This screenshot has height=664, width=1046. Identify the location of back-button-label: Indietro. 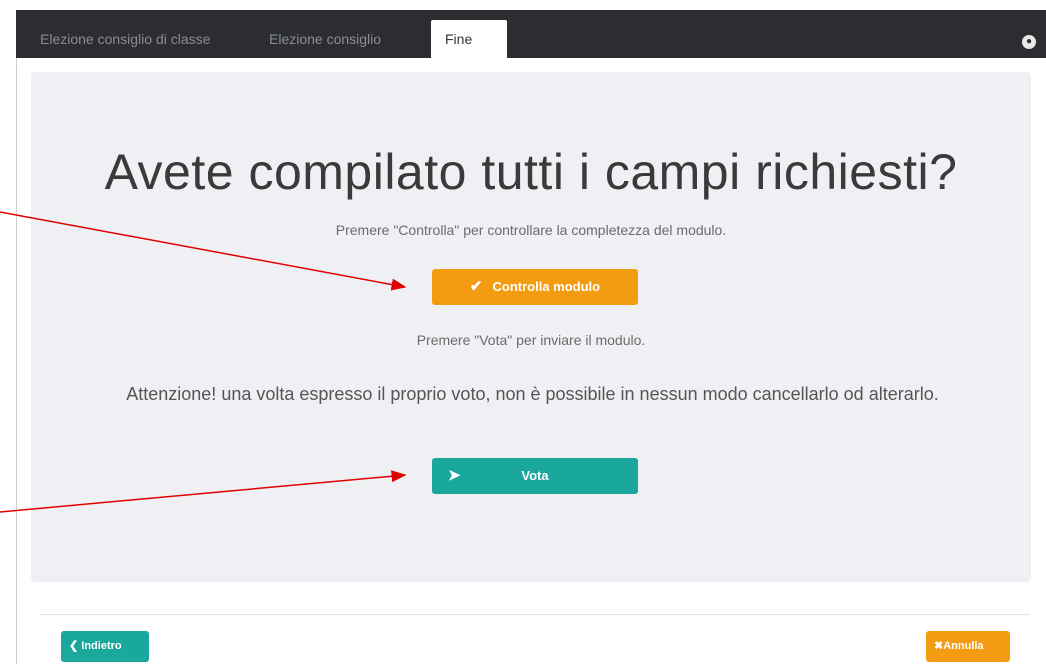
(101, 646).